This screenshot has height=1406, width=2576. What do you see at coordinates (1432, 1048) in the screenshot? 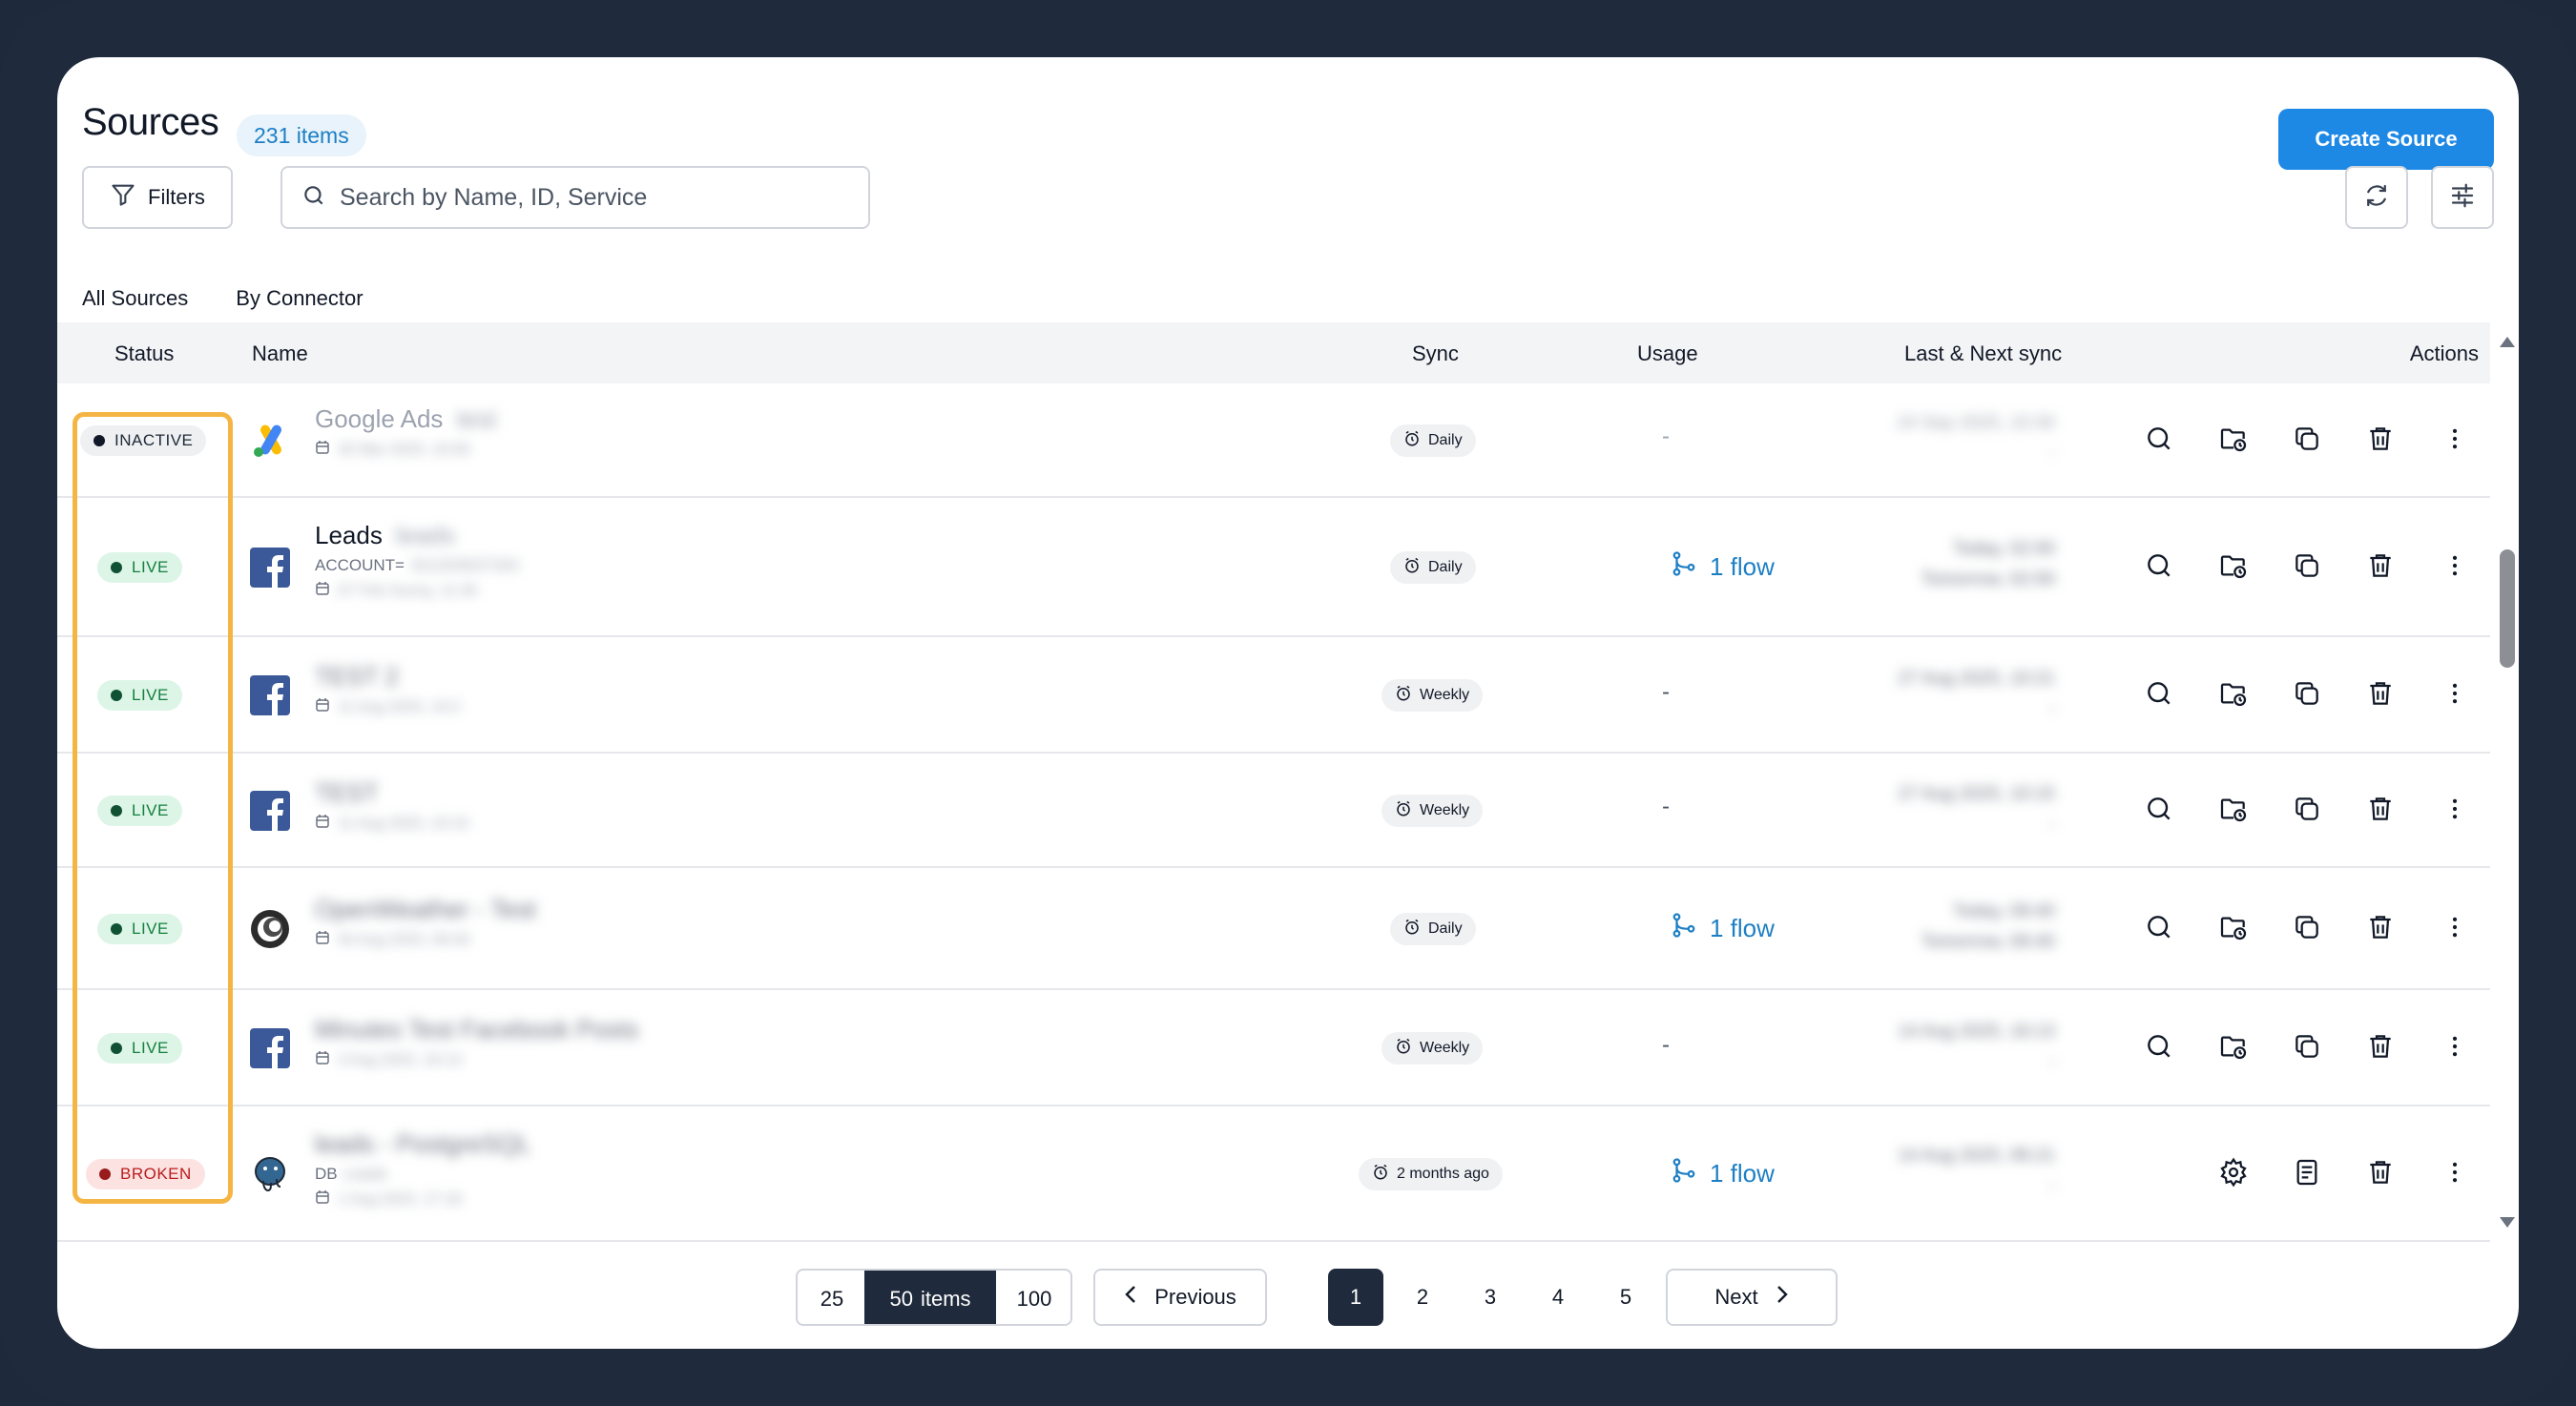
I see `sync-frequency-badge: Weekly` at bounding box center [1432, 1048].